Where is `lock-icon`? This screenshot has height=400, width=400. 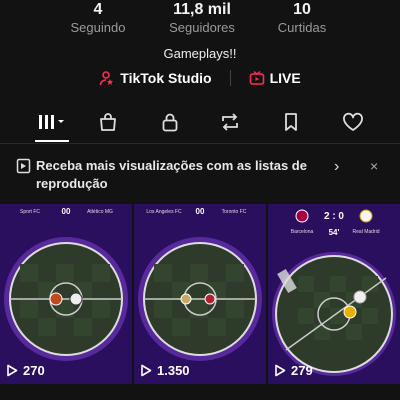 lock-icon is located at coordinates (170, 122).